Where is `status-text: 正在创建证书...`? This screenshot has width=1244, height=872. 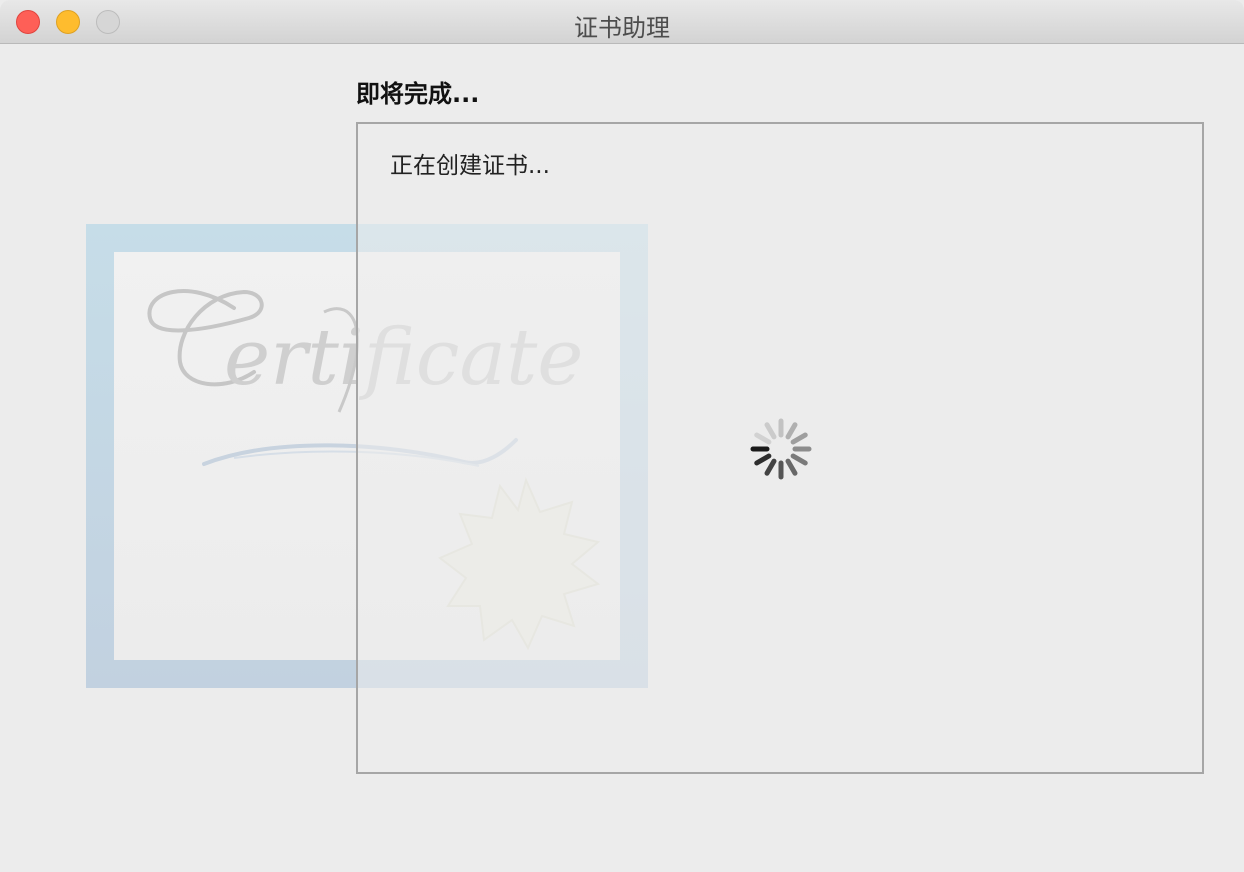
status-text: 正在创建证书... is located at coordinates (470, 166).